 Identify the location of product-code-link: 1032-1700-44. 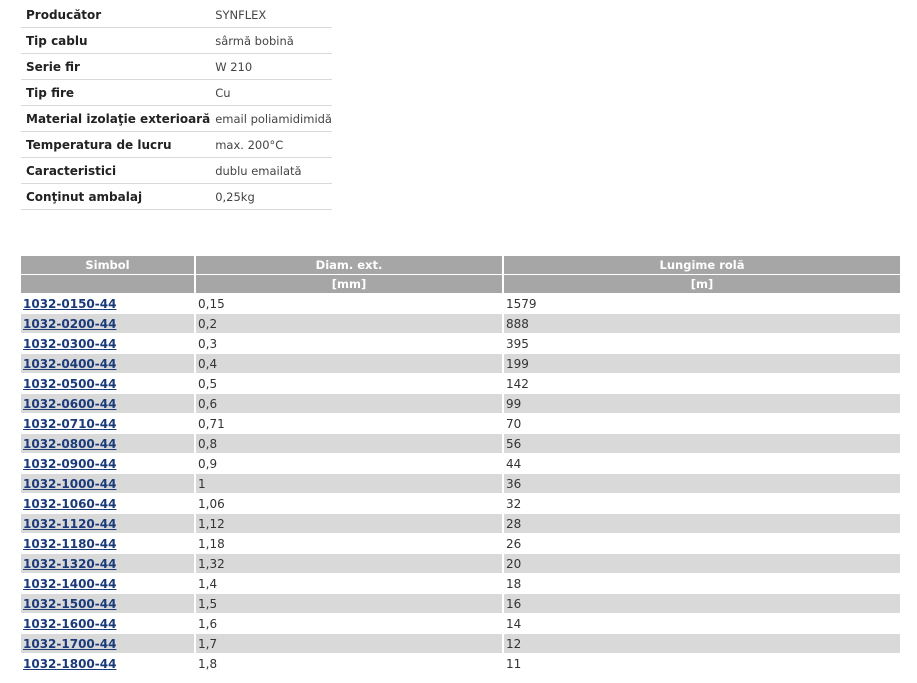
(69, 644).